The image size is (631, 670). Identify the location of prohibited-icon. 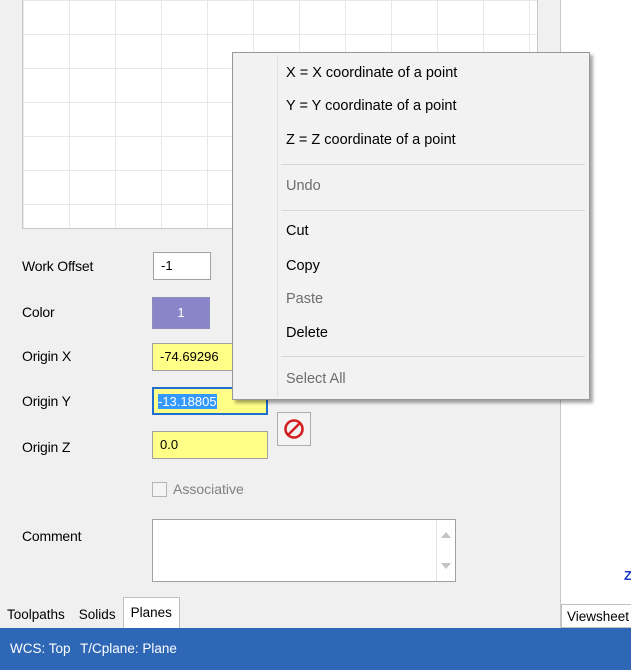
(294, 429).